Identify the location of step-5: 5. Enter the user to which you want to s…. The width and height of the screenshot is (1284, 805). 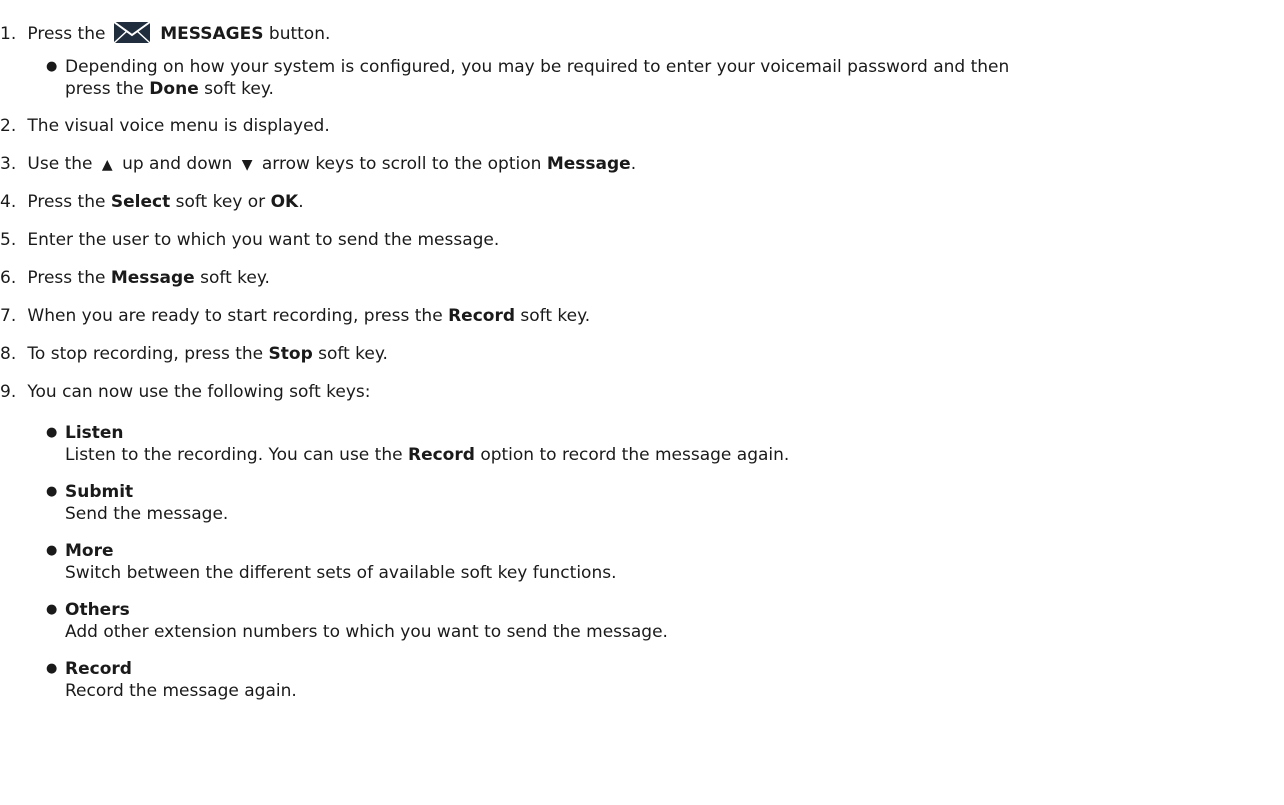
(249, 240).